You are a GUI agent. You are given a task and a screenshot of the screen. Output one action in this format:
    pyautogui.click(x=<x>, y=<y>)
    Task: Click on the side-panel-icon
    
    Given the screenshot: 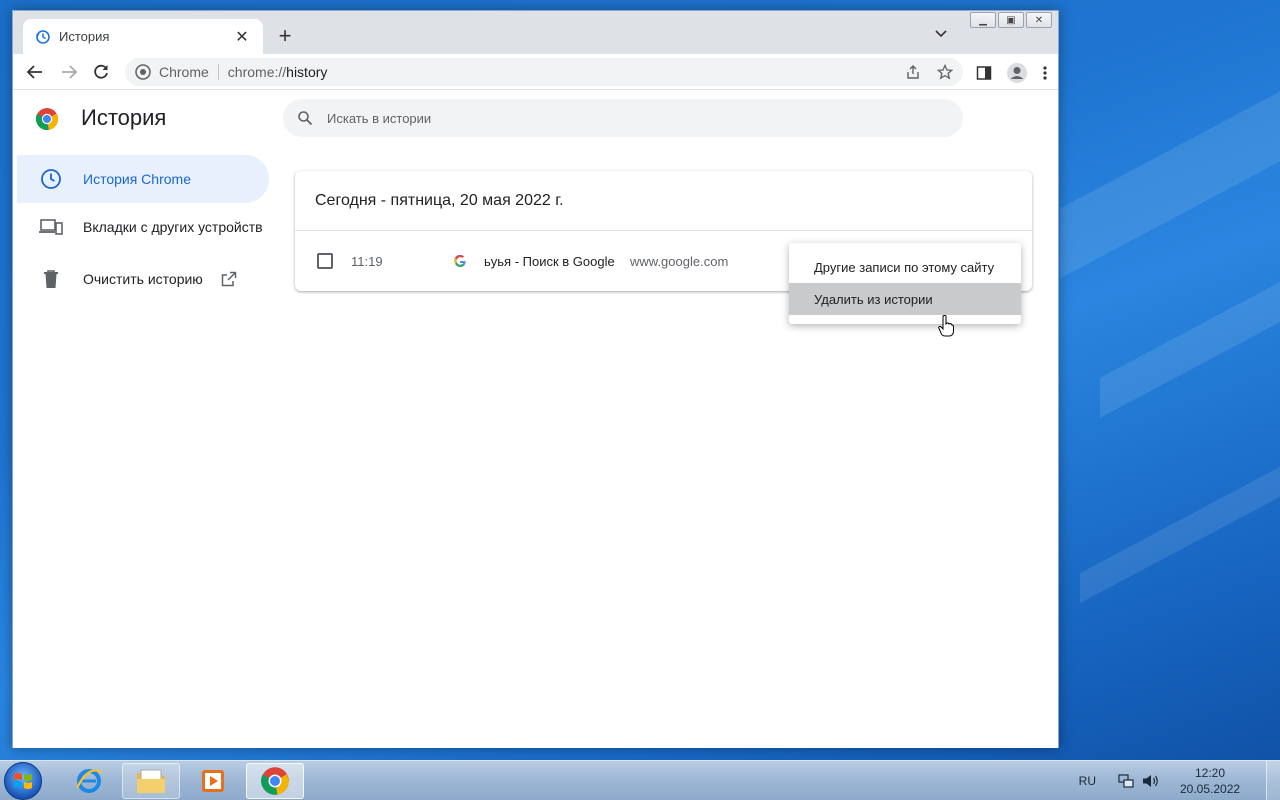 What is the action you would take?
    pyautogui.click(x=984, y=73)
    